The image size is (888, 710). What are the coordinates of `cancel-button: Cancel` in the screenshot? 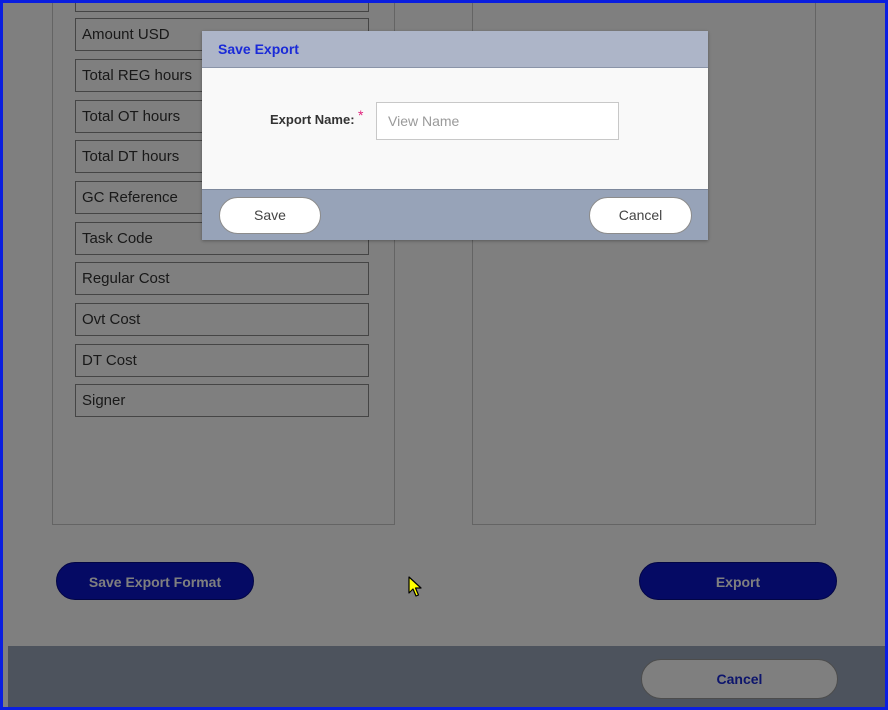 It's located at (640, 215).